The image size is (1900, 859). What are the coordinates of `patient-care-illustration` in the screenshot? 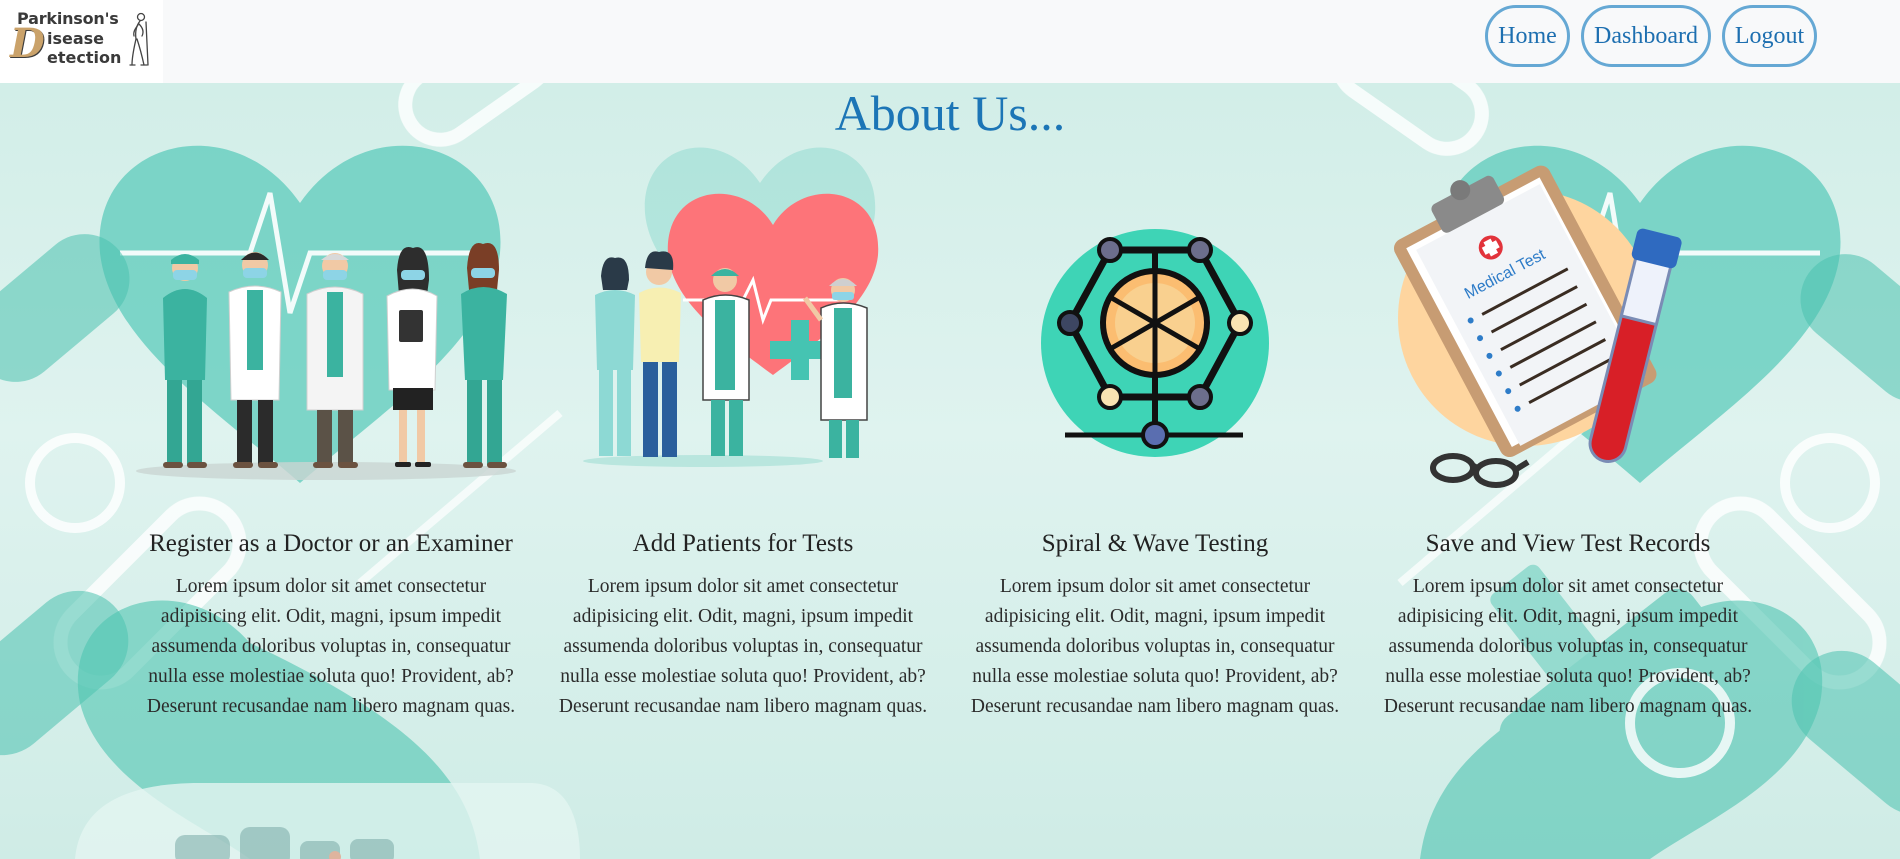 It's located at (743, 320).